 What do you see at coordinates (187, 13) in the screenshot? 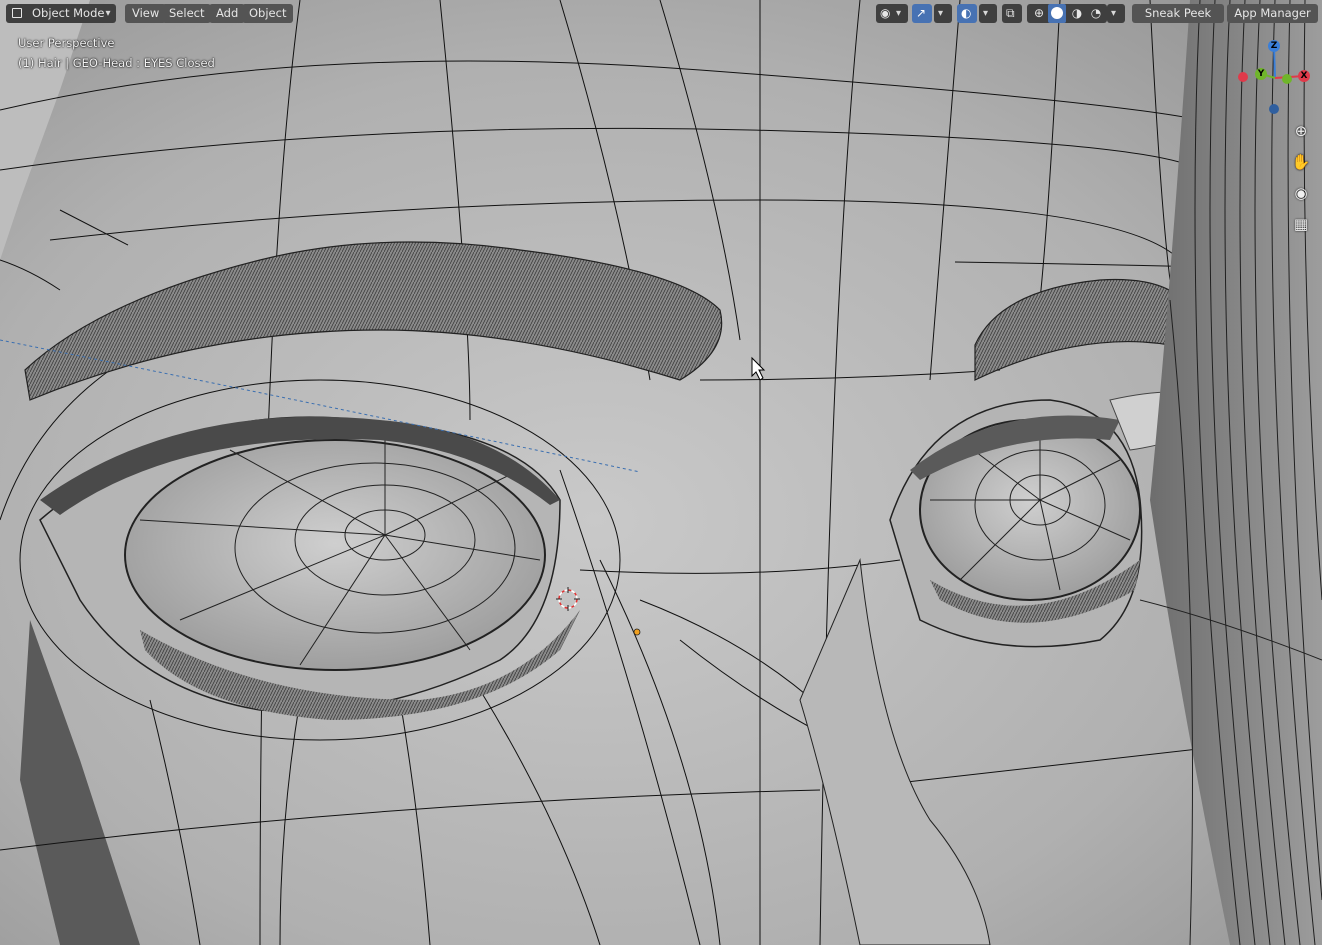
I see `select-menu: Select` at bounding box center [187, 13].